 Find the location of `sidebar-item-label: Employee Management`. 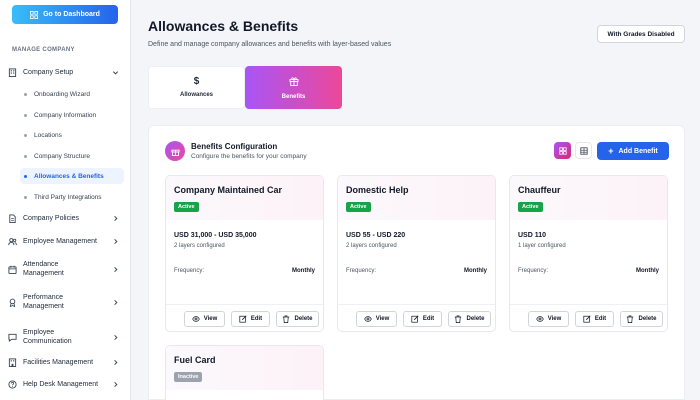

sidebar-item-label: Employee Management is located at coordinates (60, 241).